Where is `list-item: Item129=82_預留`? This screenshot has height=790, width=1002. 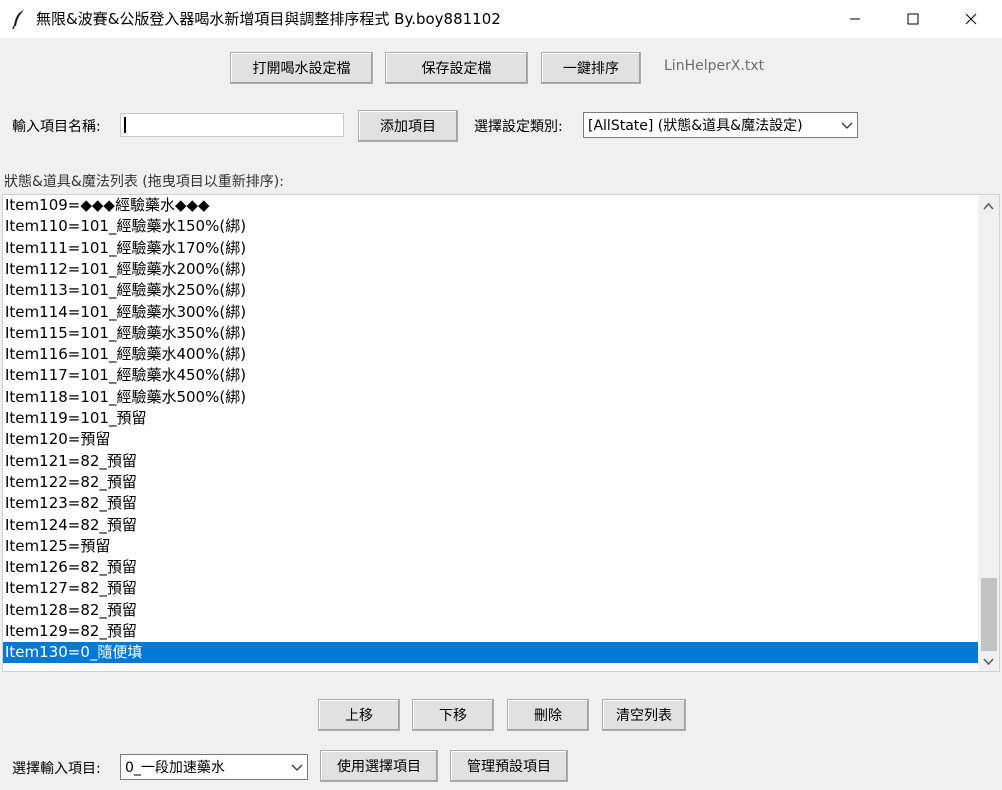
list-item: Item129=82_預留 is located at coordinates (490, 631).